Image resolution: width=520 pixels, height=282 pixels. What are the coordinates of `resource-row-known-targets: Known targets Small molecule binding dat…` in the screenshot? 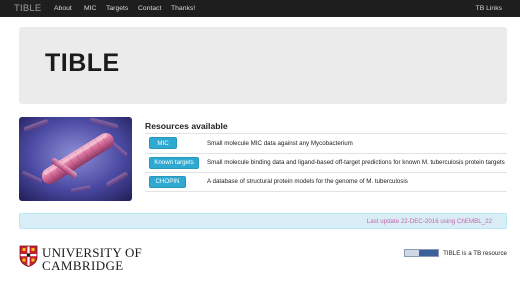 It's located at (326, 162).